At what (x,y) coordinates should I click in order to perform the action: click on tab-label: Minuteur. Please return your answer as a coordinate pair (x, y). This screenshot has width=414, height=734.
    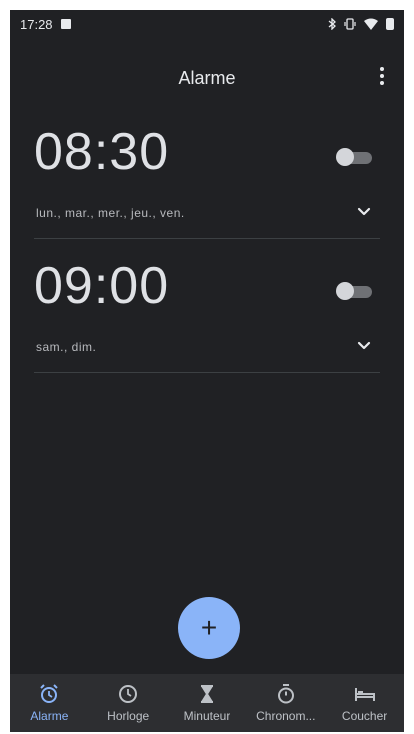
    Looking at the image, I should click on (207, 716).